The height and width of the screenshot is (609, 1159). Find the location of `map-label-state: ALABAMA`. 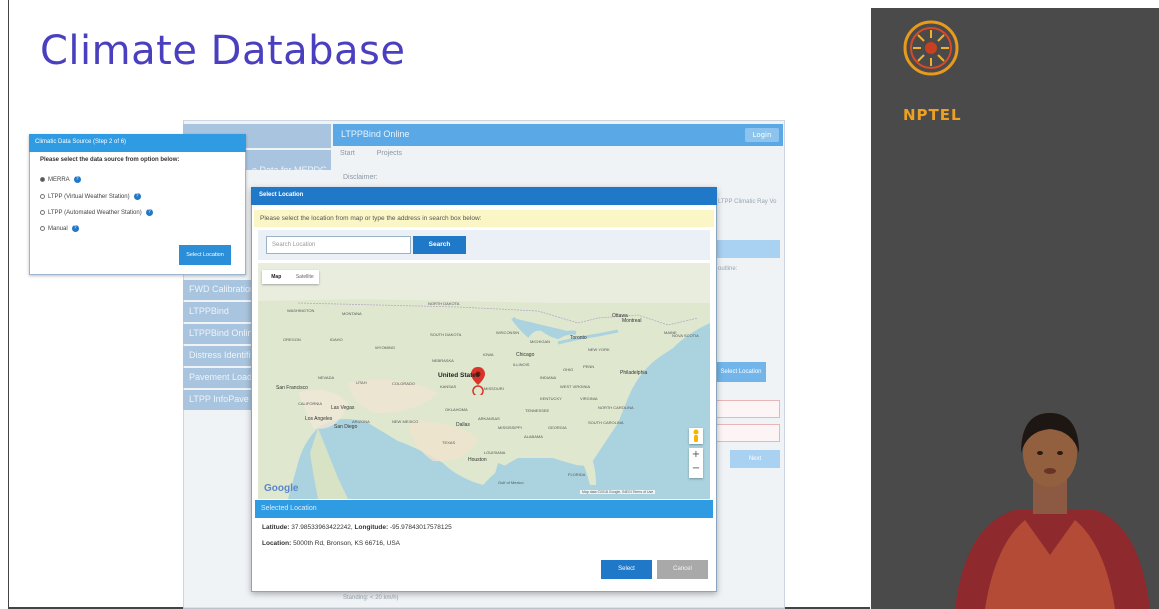

map-label-state: ALABAMA is located at coordinates (533, 436).